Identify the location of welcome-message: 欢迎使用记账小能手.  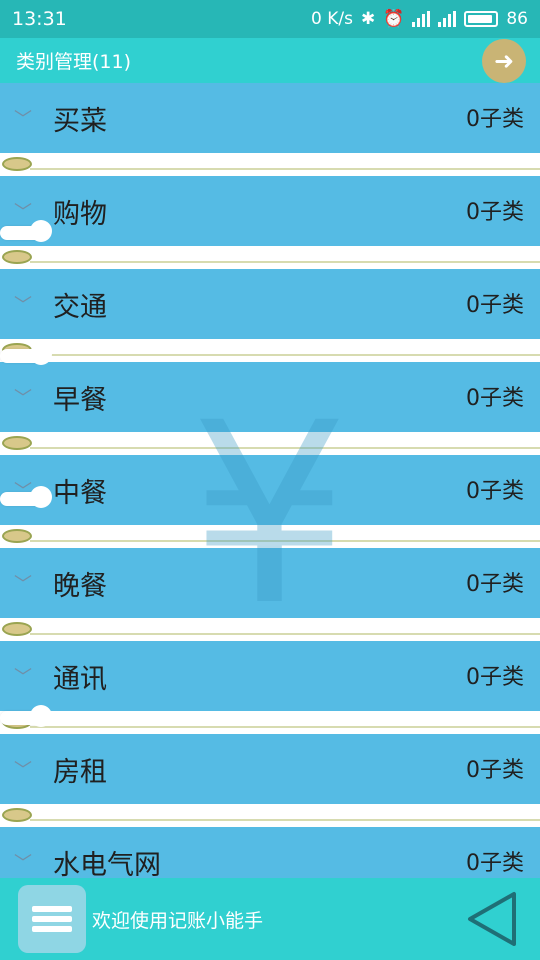
(178, 920).